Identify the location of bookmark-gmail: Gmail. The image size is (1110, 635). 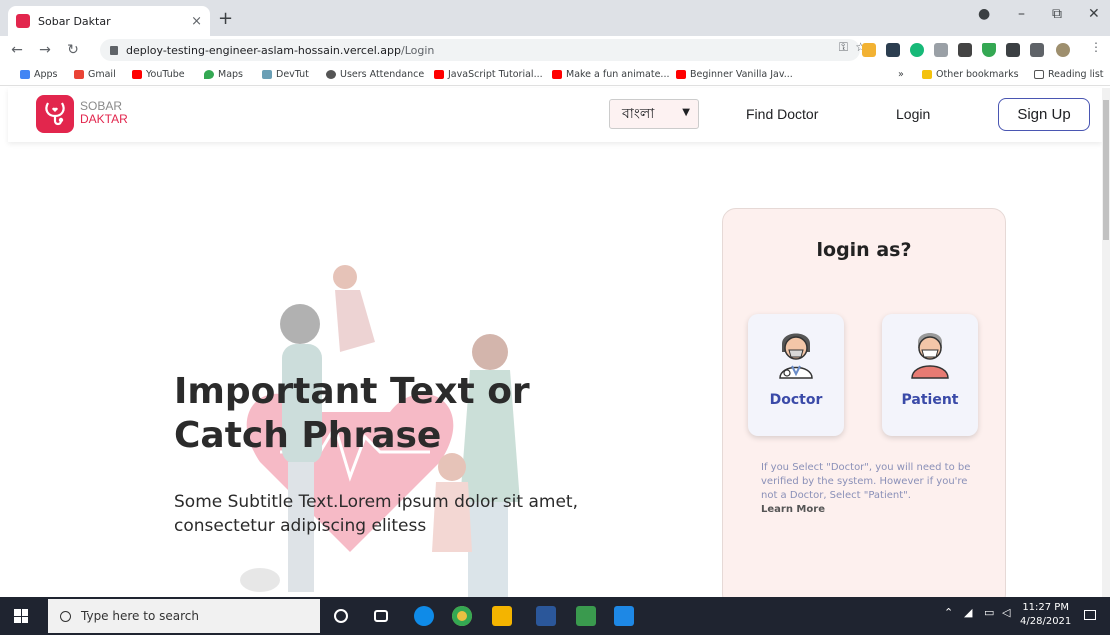
(95, 74).